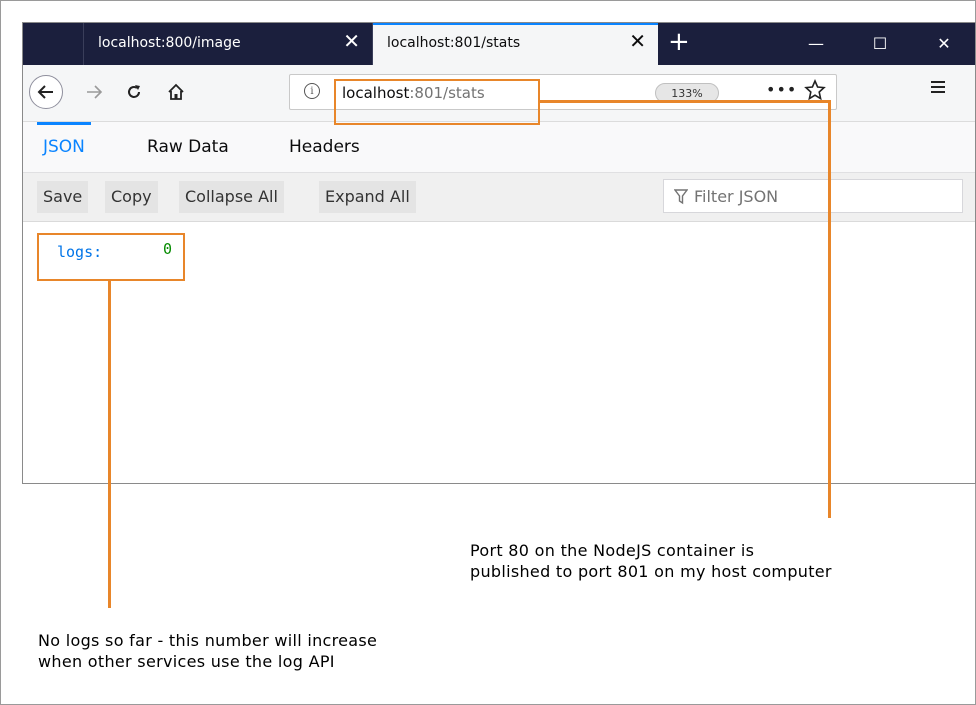 The width and height of the screenshot is (976, 705). Describe the element at coordinates (944, 44) in the screenshot. I see `close-window-icon: ✕` at that location.